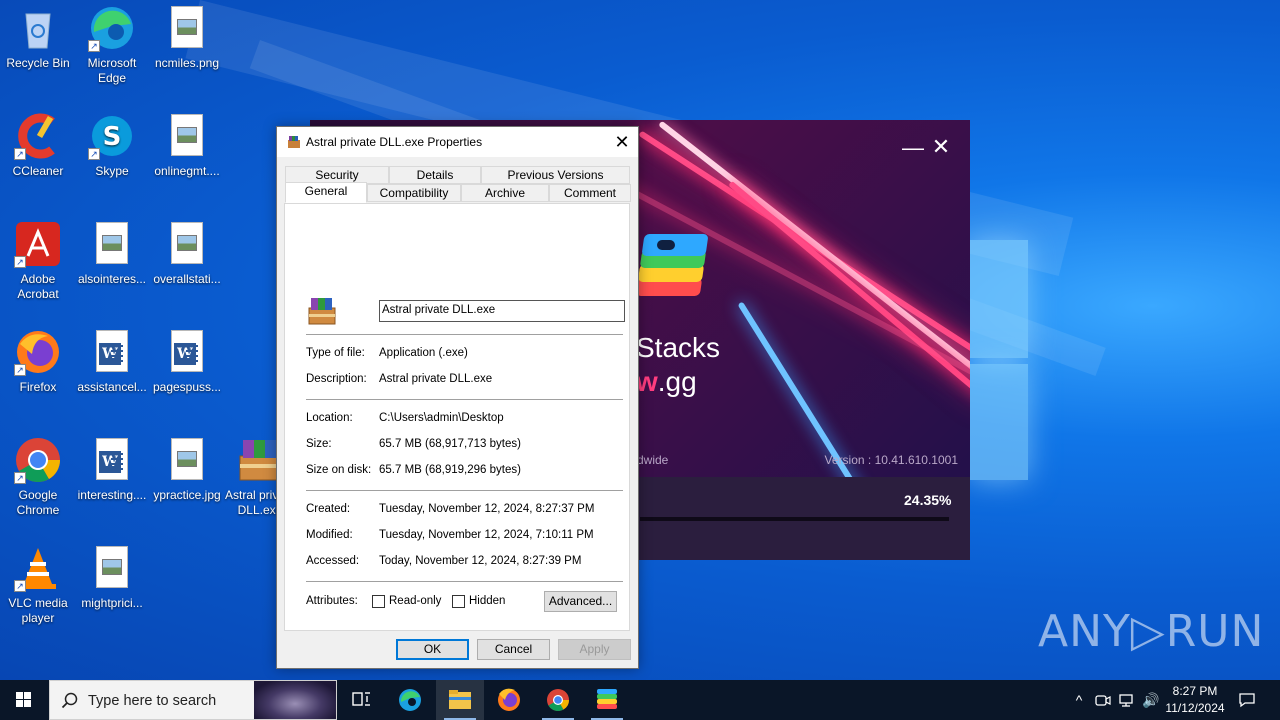 The width and height of the screenshot is (1280, 720). What do you see at coordinates (594, 649) in the screenshot?
I see `apply-button: Apply` at bounding box center [594, 649].